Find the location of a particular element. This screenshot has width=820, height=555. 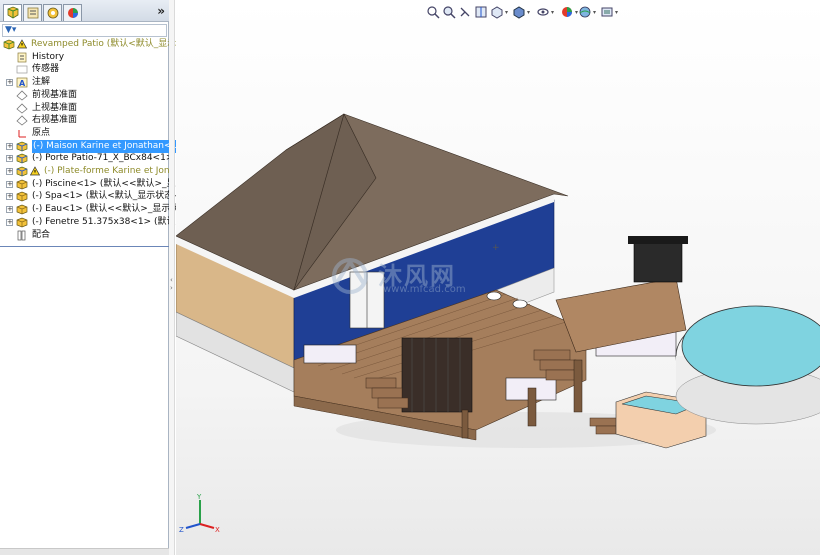

panel-tabs: » is located at coordinates (84, 11).